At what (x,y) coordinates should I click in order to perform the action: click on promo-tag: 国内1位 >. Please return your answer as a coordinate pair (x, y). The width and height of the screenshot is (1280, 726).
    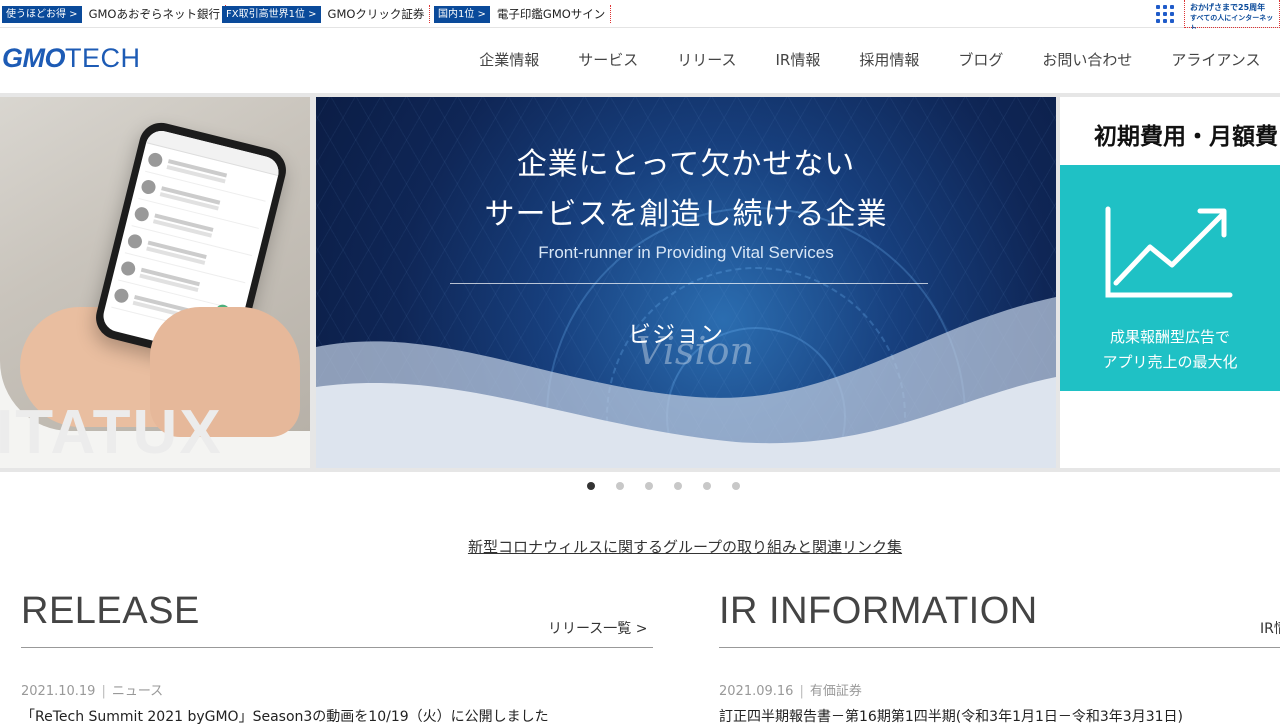
    Looking at the image, I should click on (462, 14).